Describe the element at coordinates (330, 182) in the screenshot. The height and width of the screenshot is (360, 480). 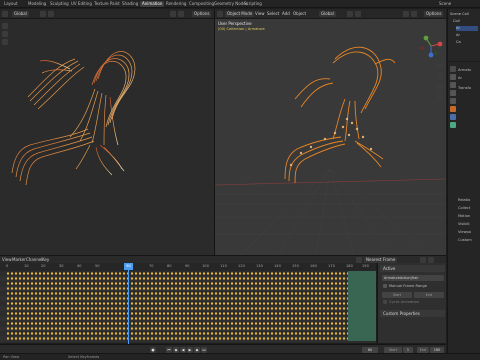
I see `x-axis-line` at that location.